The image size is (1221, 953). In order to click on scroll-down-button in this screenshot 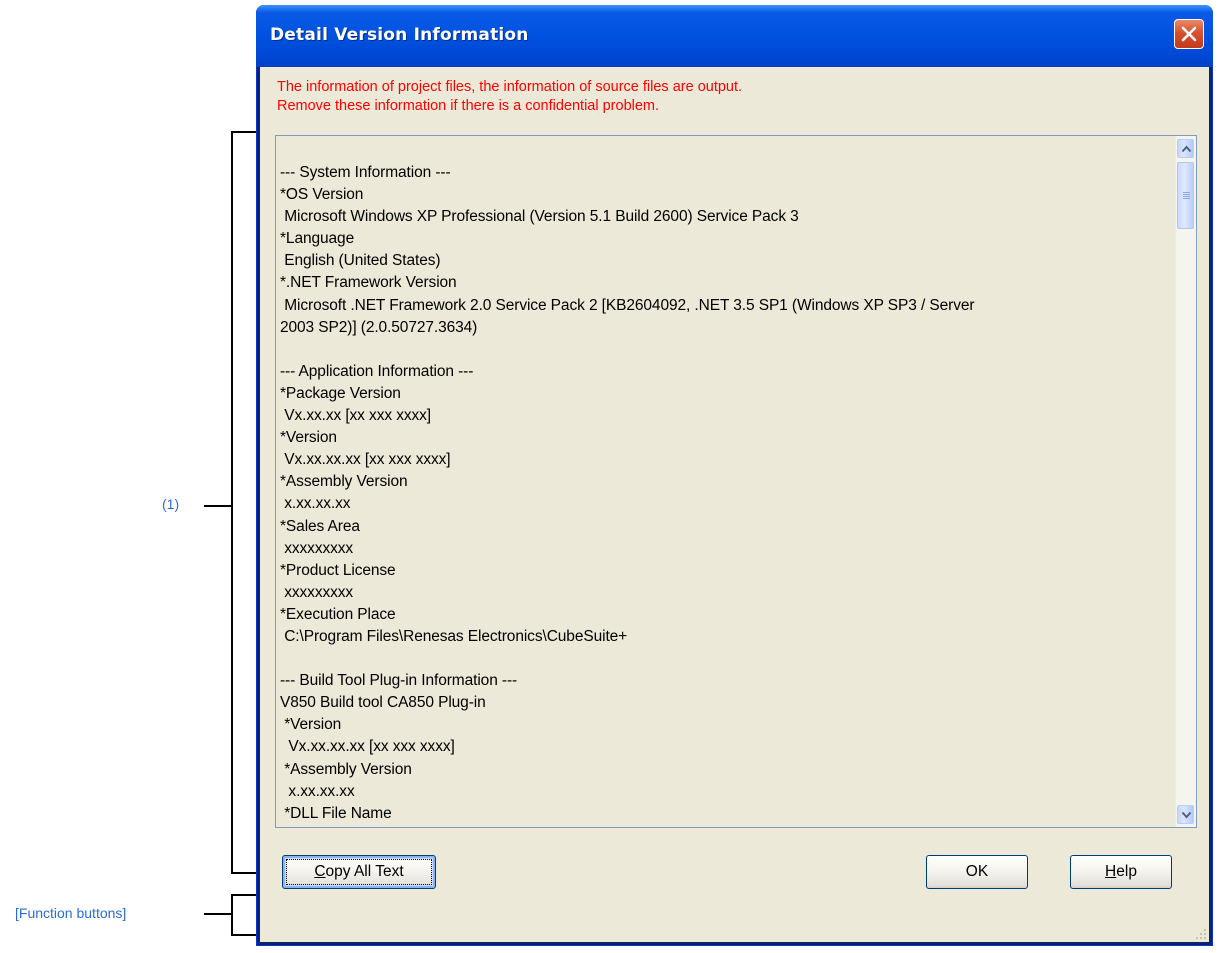, I will do `click(1185, 814)`.